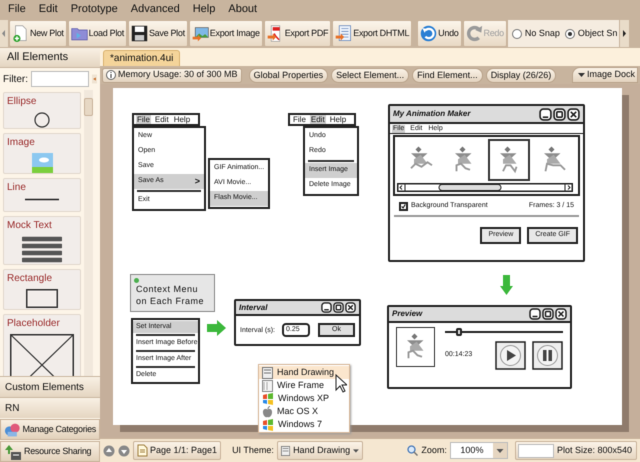 This screenshot has height=462, width=640. What do you see at coordinates (17, 9) in the screenshot?
I see `menu-item: File` at bounding box center [17, 9].